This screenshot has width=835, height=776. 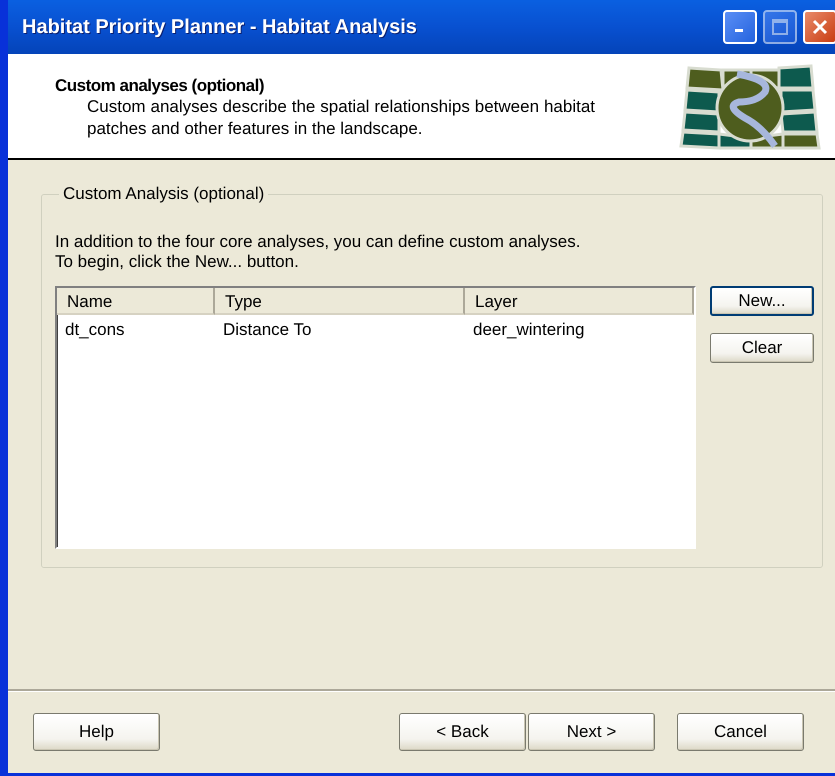 What do you see at coordinates (220, 27) in the screenshot?
I see `window-title: Habitat Priority Planner - Habitat Analysis` at bounding box center [220, 27].